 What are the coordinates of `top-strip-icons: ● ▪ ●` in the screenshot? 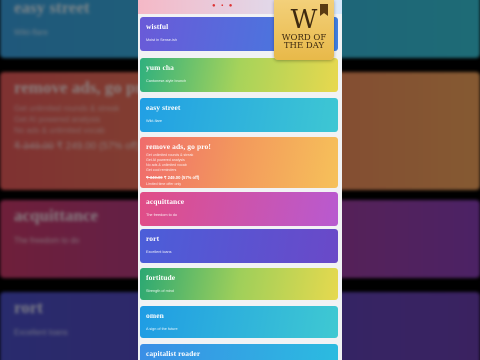 It's located at (223, 6).